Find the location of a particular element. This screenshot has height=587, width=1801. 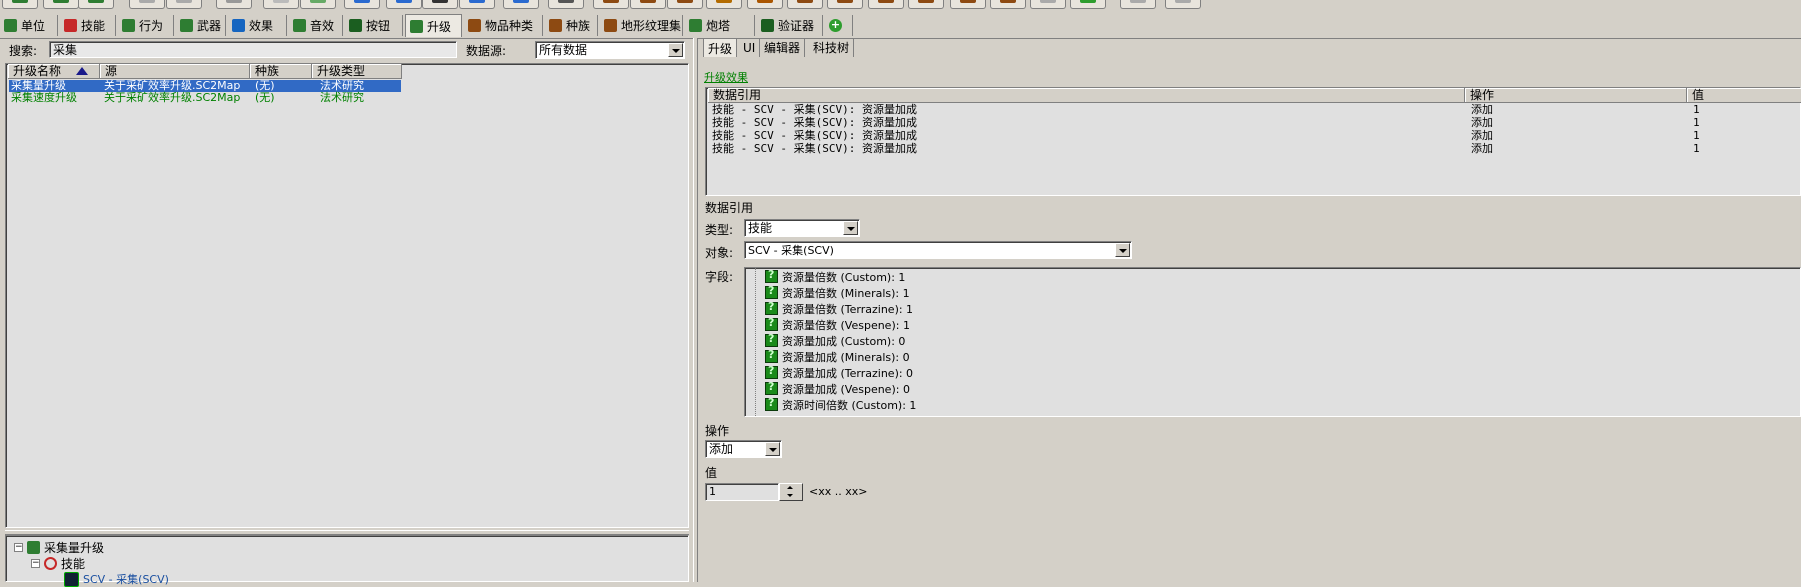

type-label: 类型: is located at coordinates (719, 230).